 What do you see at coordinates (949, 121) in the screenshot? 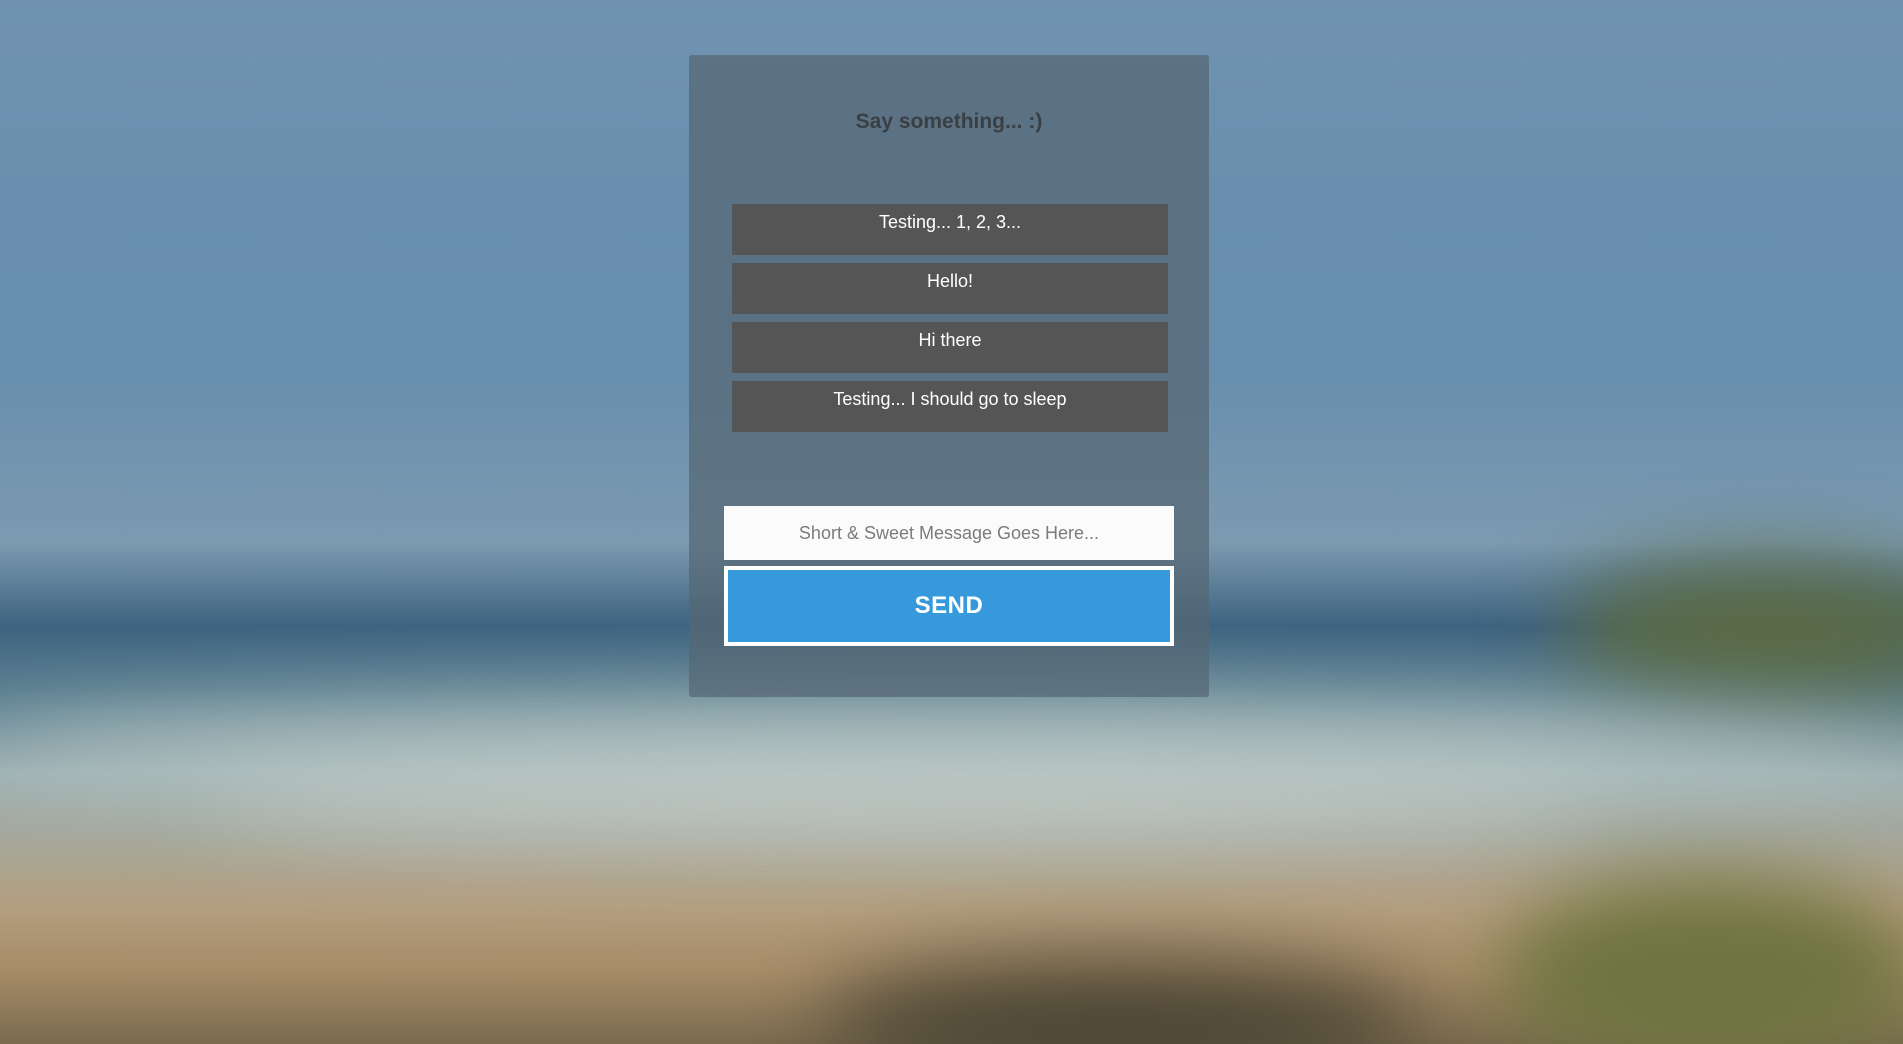
I see `page-title: Say something... :)` at bounding box center [949, 121].